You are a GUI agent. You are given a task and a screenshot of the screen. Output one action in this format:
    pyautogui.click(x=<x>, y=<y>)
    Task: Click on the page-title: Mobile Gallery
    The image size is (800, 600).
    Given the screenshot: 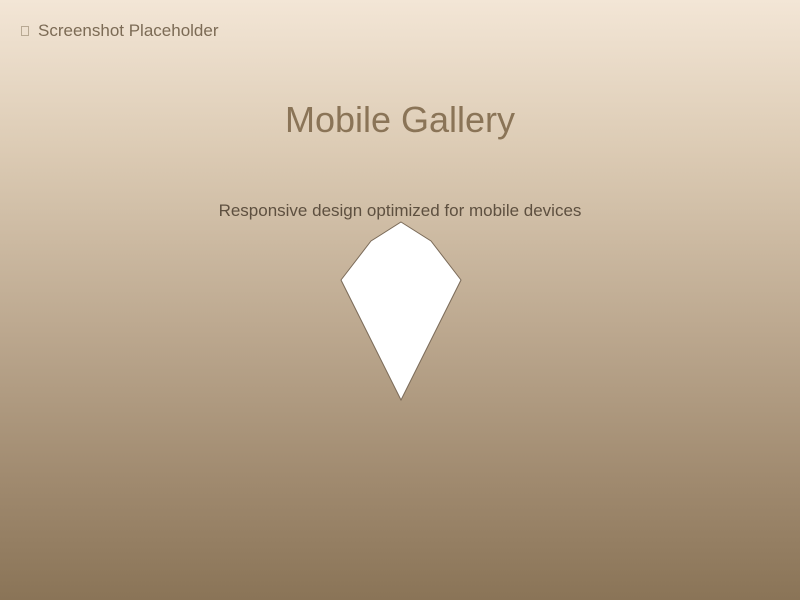 What is the action you would take?
    pyautogui.click(x=400, y=119)
    